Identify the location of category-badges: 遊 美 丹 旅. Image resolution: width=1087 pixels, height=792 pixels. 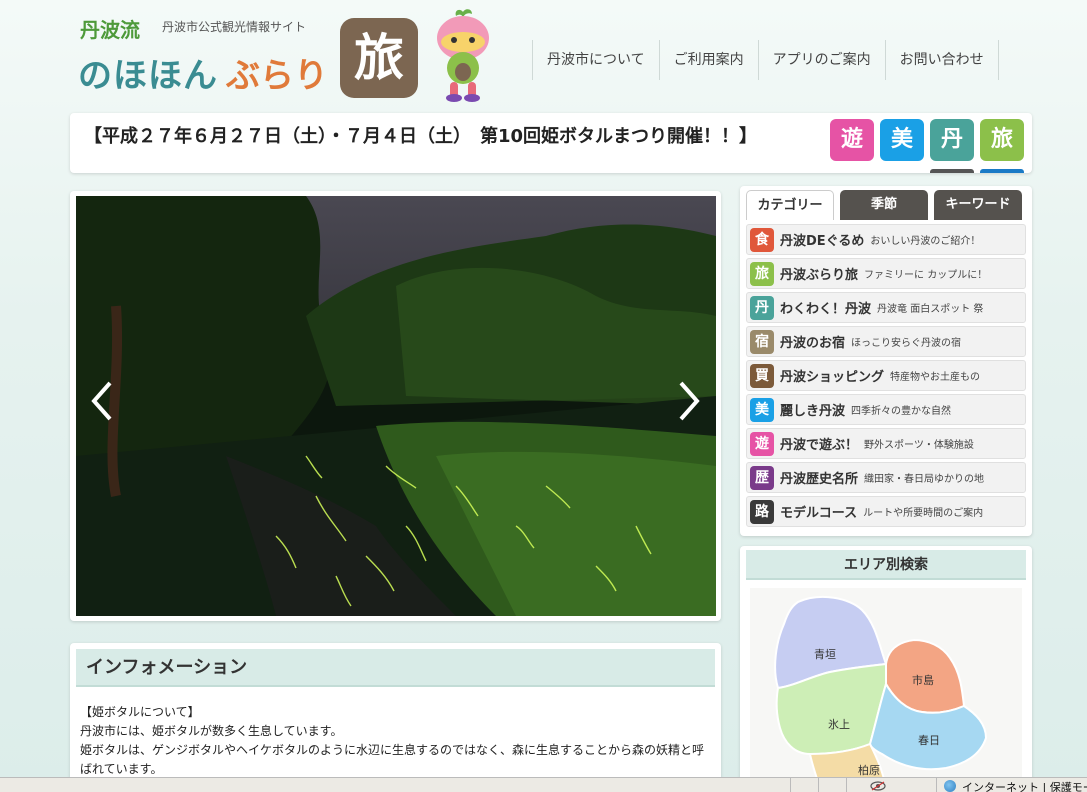
(927, 140).